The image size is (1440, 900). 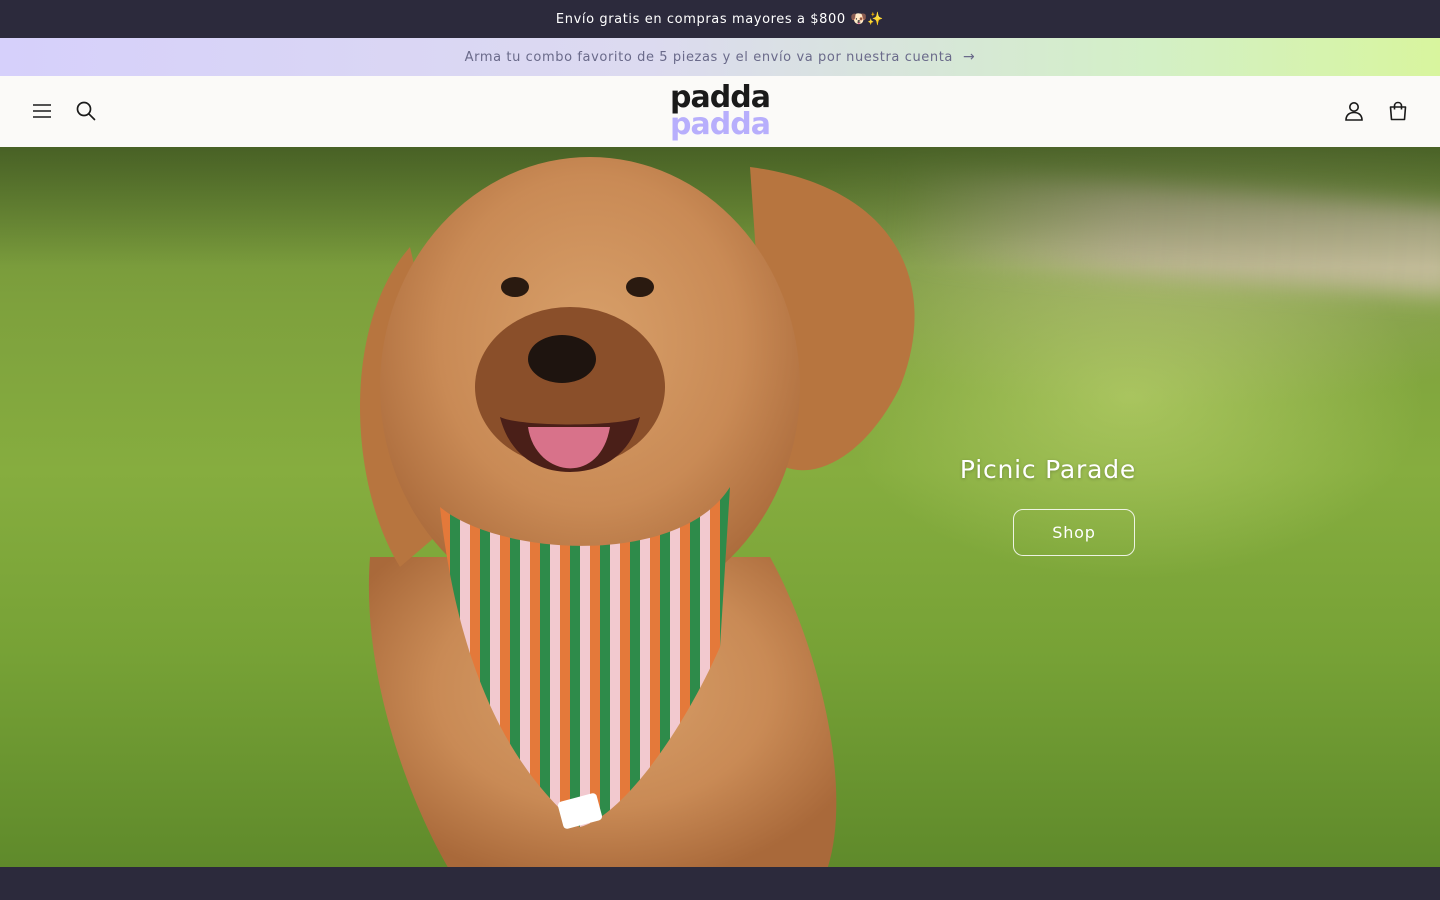 I want to click on search-icon, so click(x=86, y=111).